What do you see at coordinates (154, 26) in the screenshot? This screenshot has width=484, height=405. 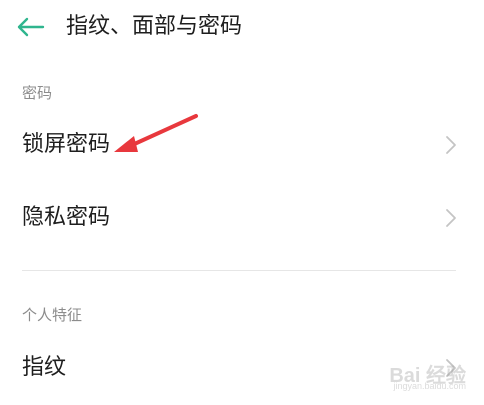 I see `page-title: 指纹、面部与密码` at bounding box center [154, 26].